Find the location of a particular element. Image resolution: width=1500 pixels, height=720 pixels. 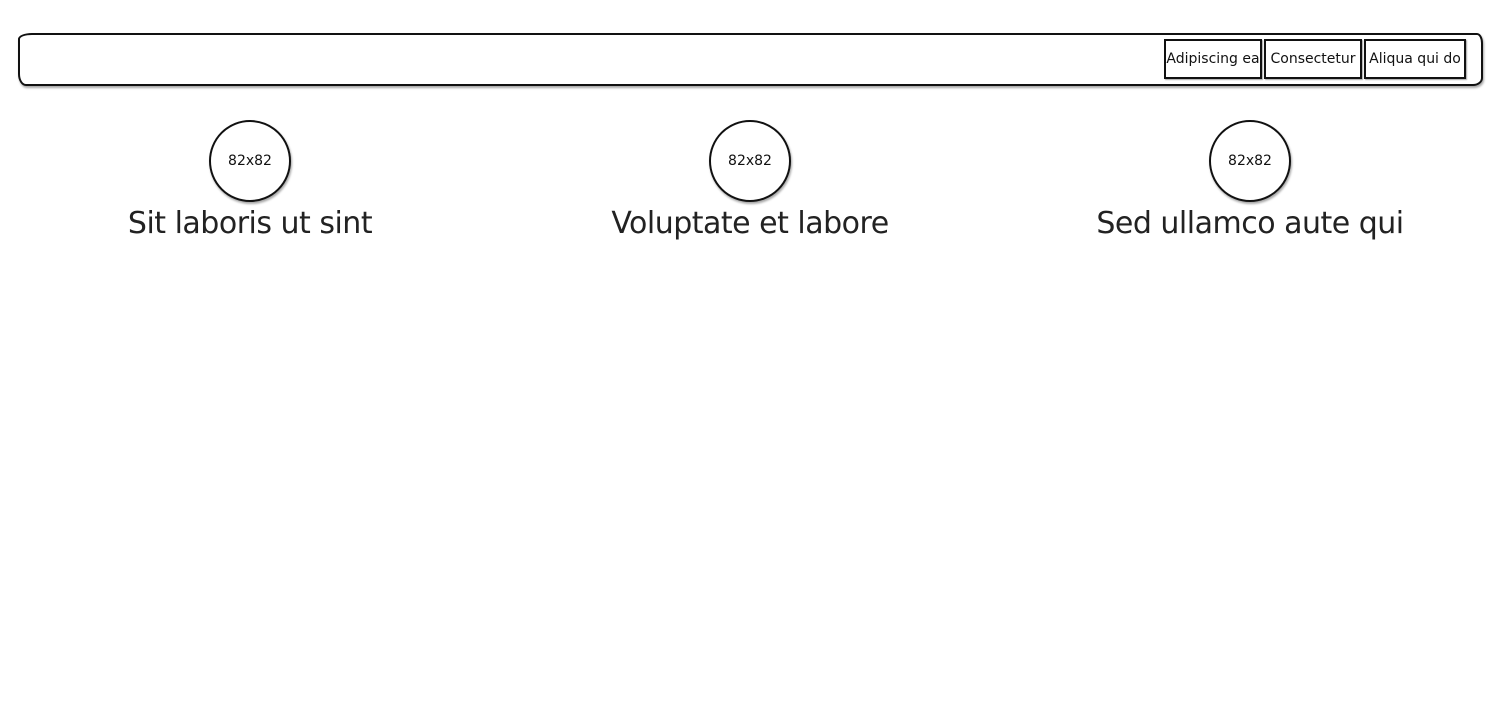

feature-column-1: 82x82 Sit laboris ut sint is located at coordinates (250, 182).